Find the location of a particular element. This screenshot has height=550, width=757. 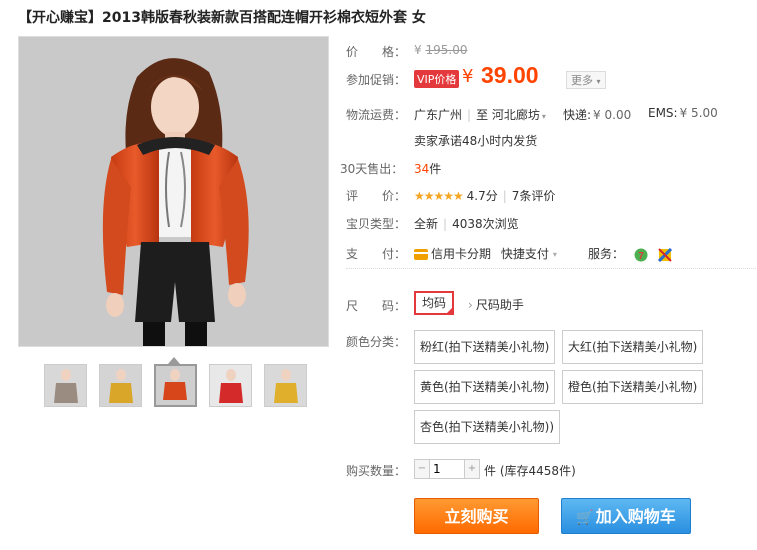

stock-info: 件 (库存4458件) is located at coordinates (530, 471).